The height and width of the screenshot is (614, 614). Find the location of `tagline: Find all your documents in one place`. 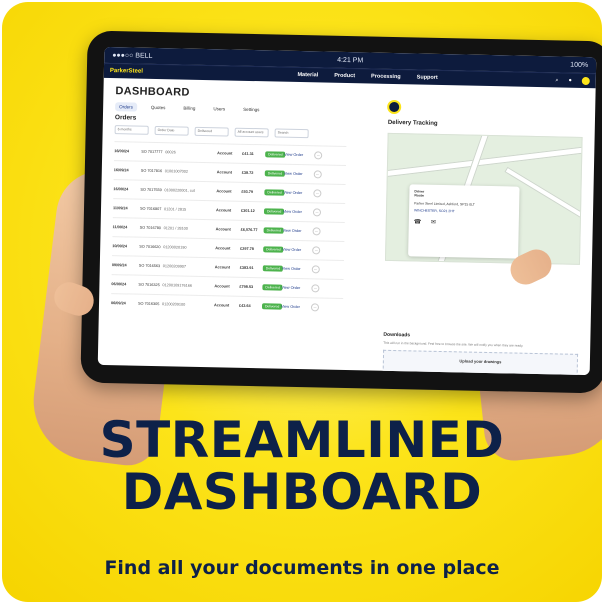

tagline: Find all your documents in one place is located at coordinates (302, 568).